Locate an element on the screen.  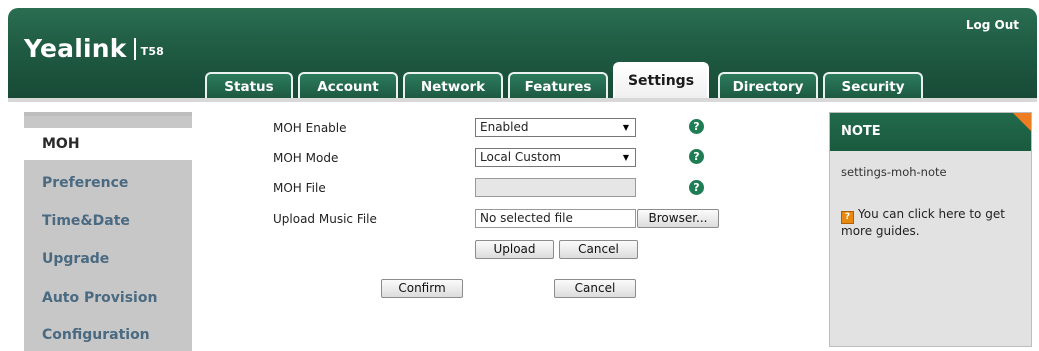
moh-enable-label: MOH Enable is located at coordinates (310, 128).